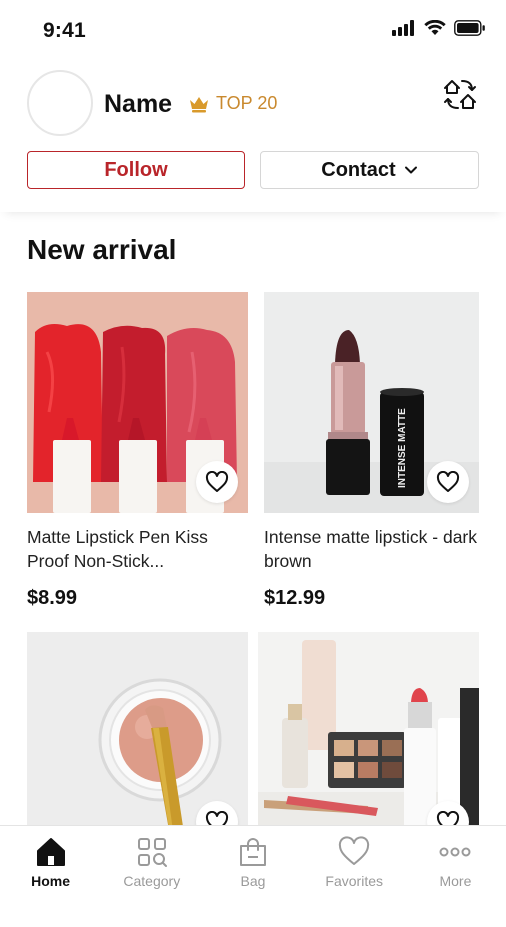 The height and width of the screenshot is (927, 506). I want to click on wifi-icon, so click(435, 27).